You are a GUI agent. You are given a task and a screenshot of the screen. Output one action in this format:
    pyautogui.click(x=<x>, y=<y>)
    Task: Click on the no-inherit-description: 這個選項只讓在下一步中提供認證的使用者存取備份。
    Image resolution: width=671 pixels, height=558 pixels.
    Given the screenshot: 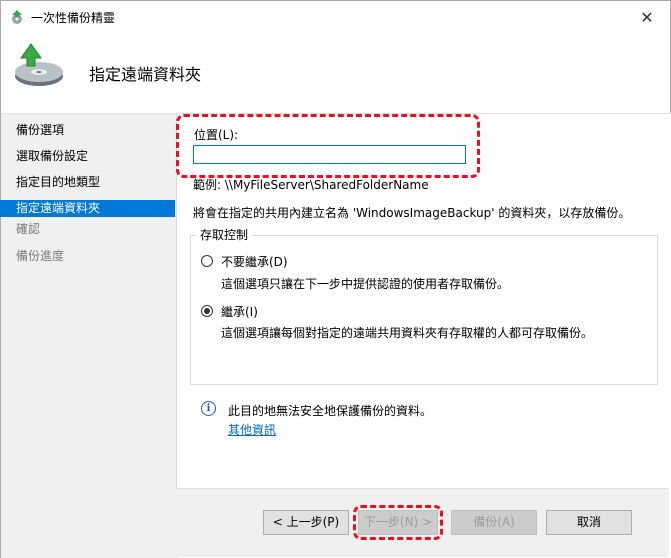 What is the action you would take?
    pyautogui.click(x=365, y=284)
    